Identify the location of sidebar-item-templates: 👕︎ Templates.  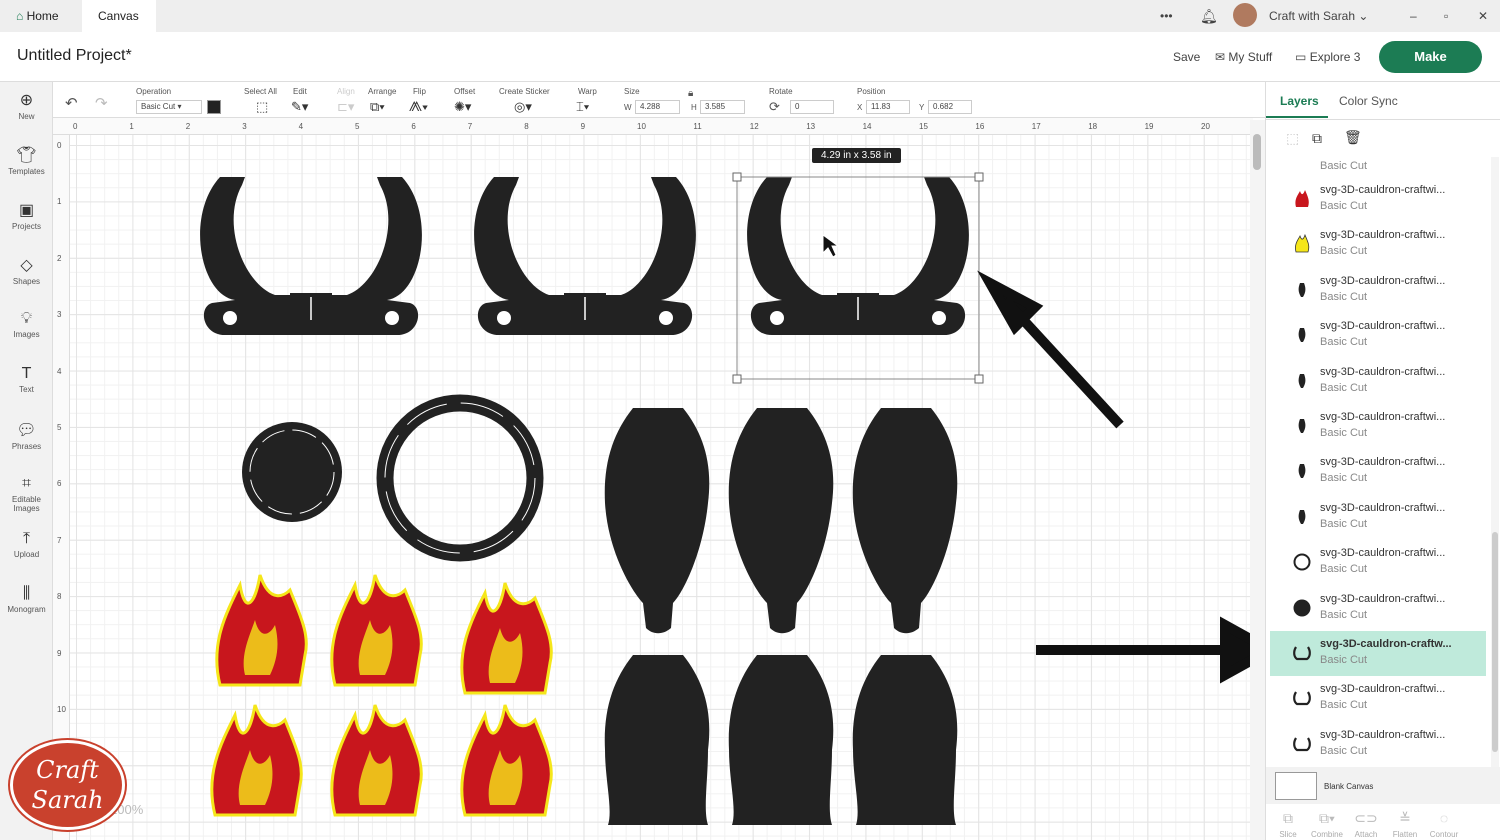
(26, 160).